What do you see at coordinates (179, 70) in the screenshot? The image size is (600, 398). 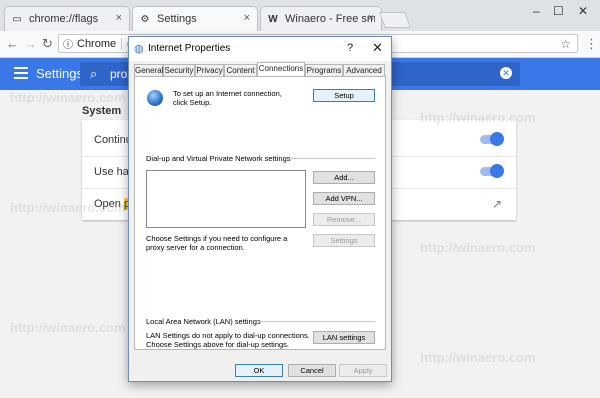 I see `tab-security: Security` at bounding box center [179, 70].